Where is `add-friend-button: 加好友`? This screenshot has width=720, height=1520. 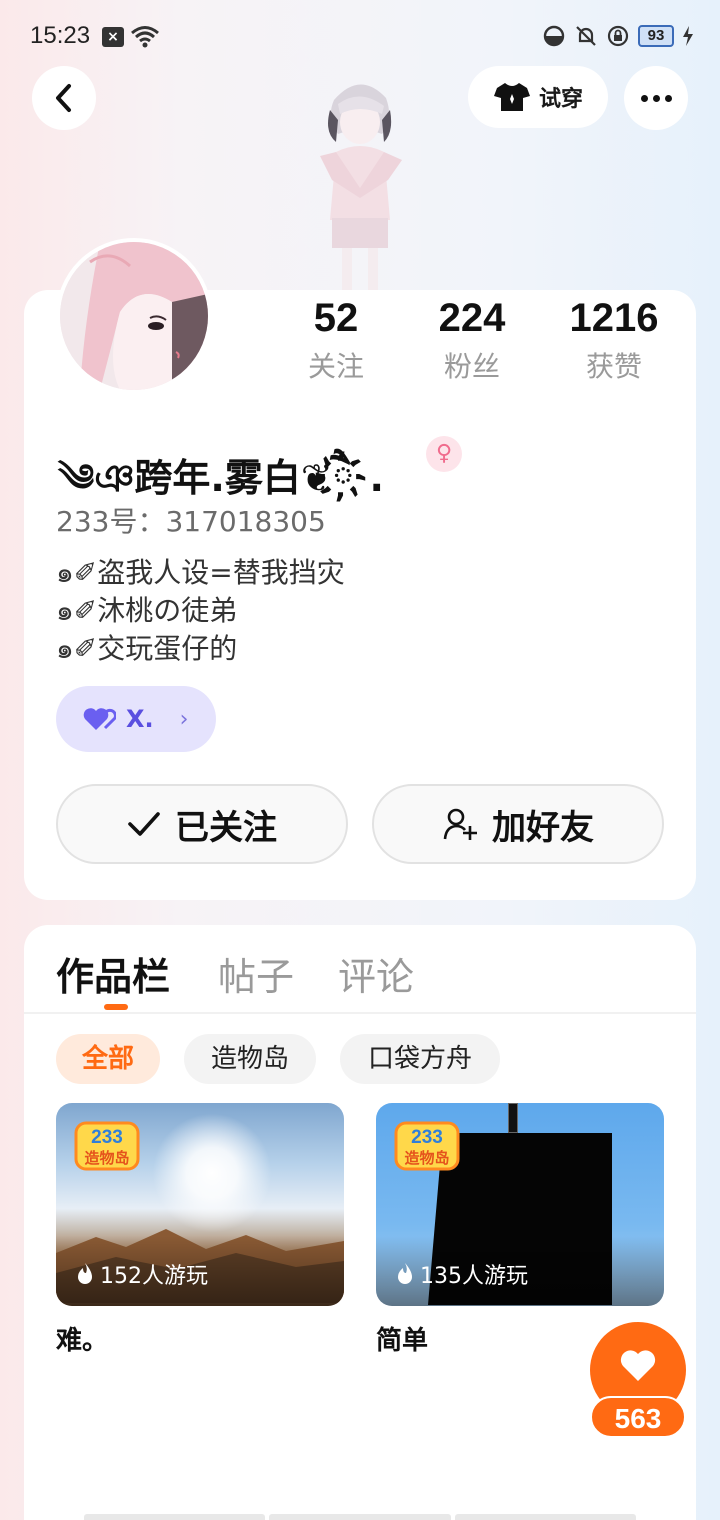 add-friend-button: 加好友 is located at coordinates (518, 824).